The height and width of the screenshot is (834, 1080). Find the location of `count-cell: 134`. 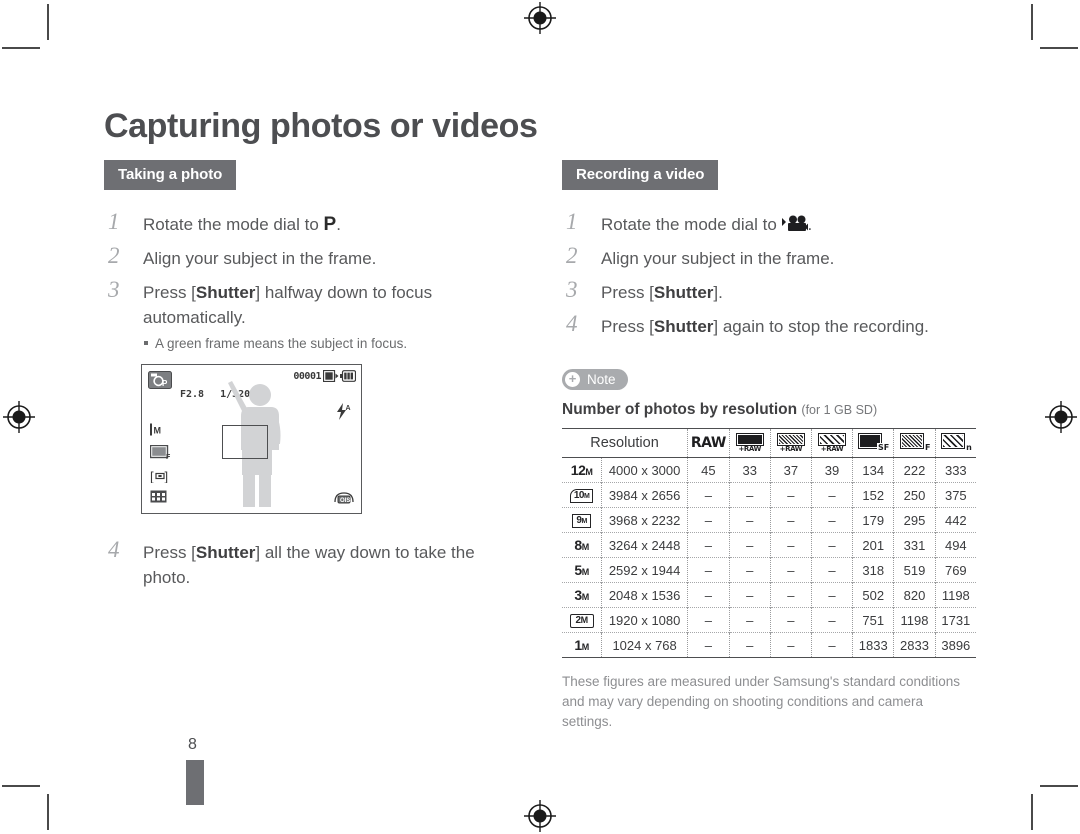

count-cell: 134 is located at coordinates (873, 470).